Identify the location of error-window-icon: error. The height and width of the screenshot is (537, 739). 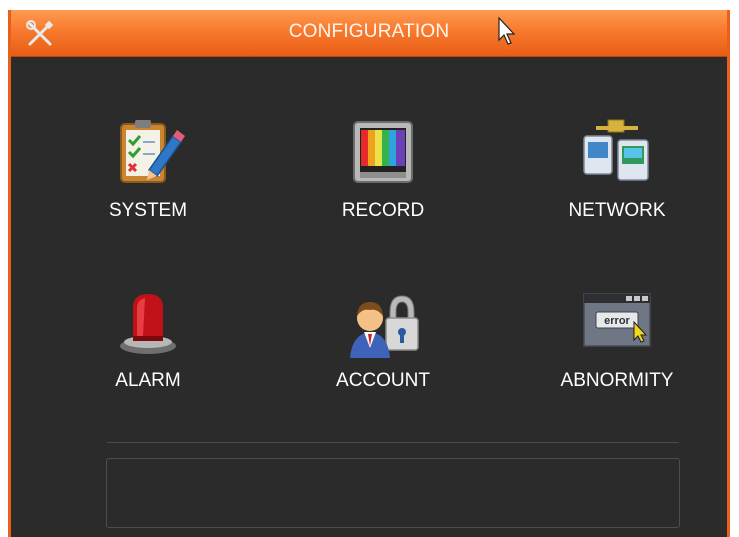
(617, 320).